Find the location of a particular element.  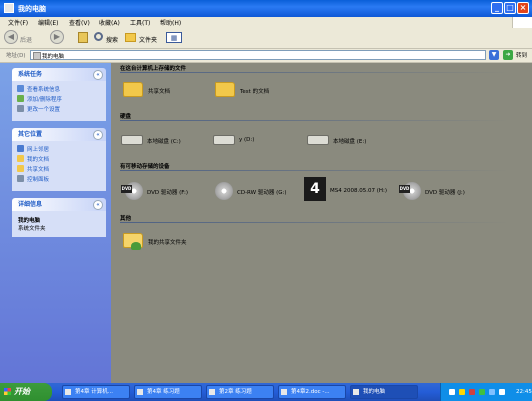

address-value: 我的电脑 is located at coordinates (53, 57).